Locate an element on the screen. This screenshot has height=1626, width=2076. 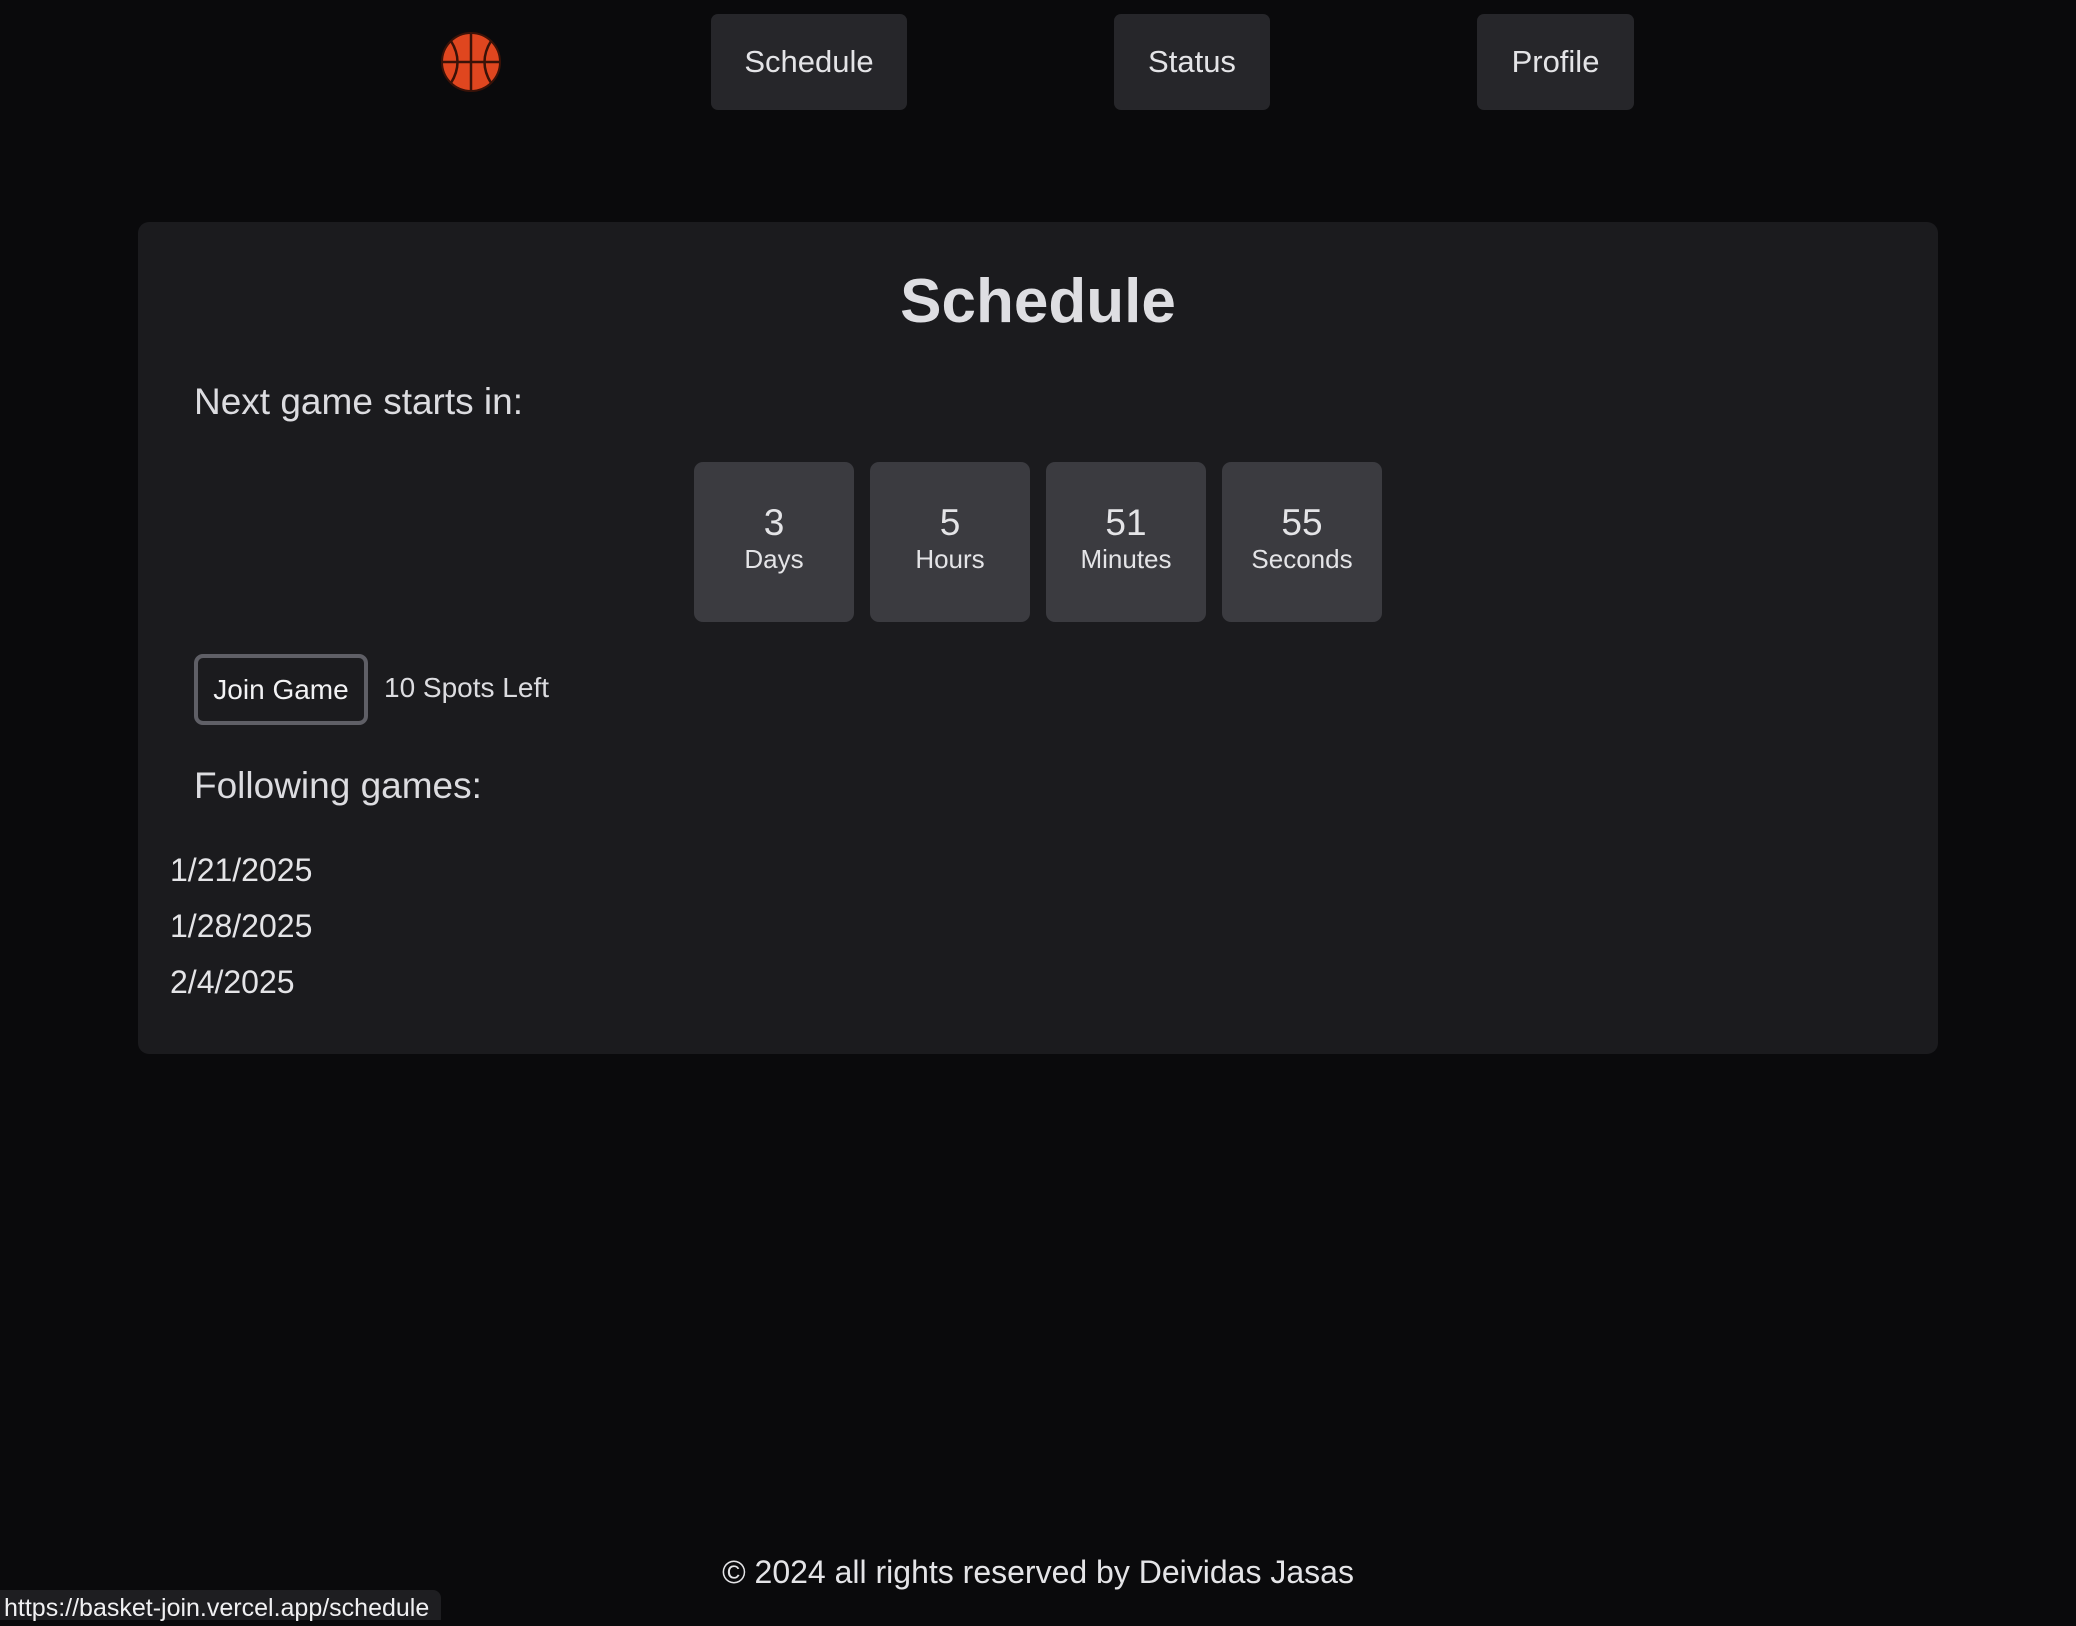
countdown-days: 3 Days is located at coordinates (774, 542).